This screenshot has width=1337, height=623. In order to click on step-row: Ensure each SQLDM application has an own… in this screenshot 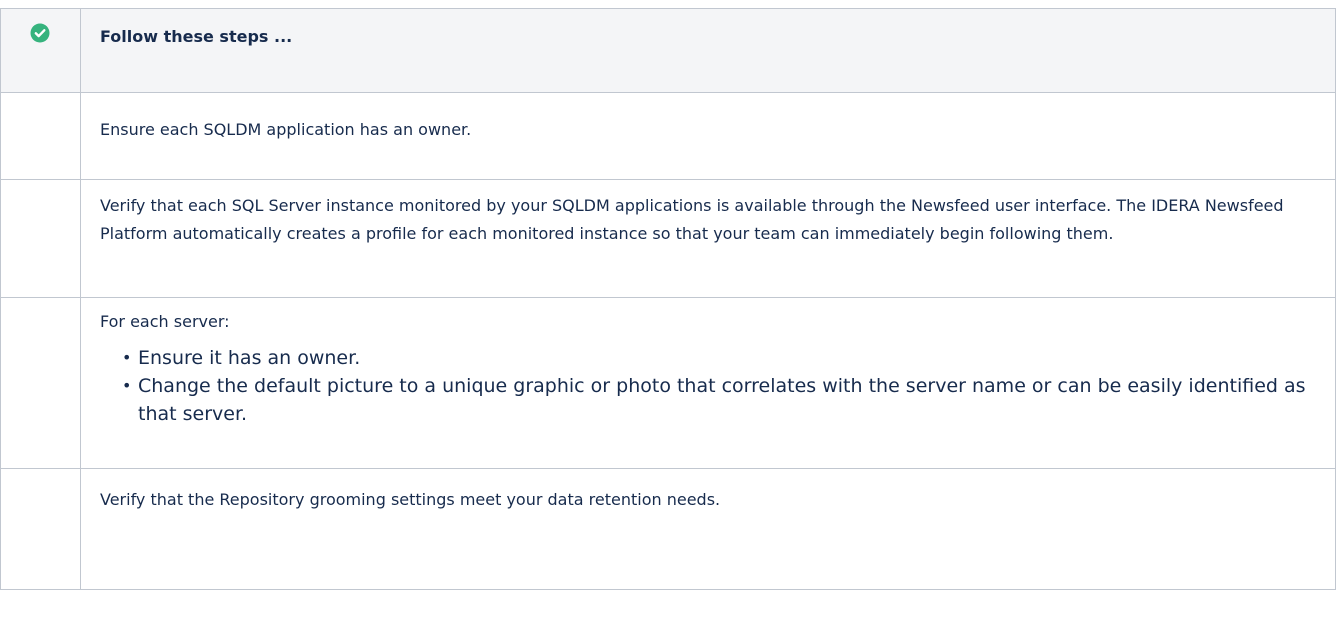, I will do `click(668, 136)`.